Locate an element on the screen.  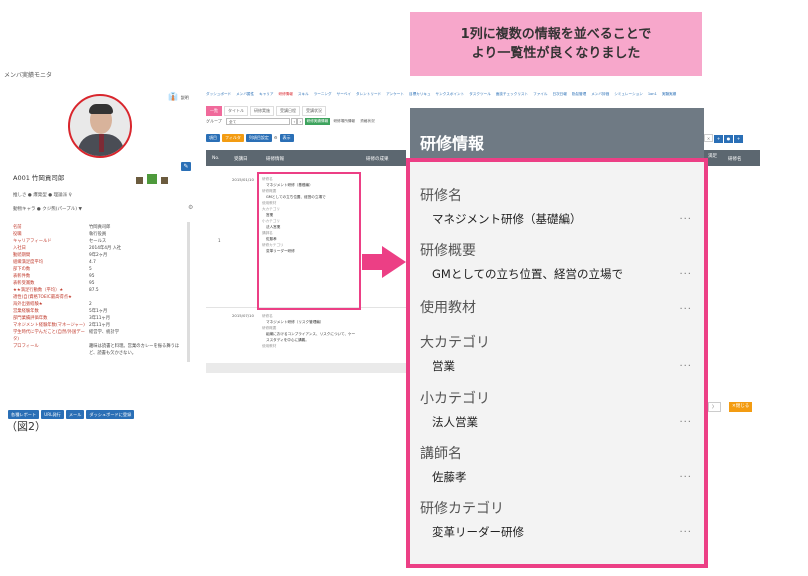
profile-key: 表彰件数 is located at coordinates (22, 276).